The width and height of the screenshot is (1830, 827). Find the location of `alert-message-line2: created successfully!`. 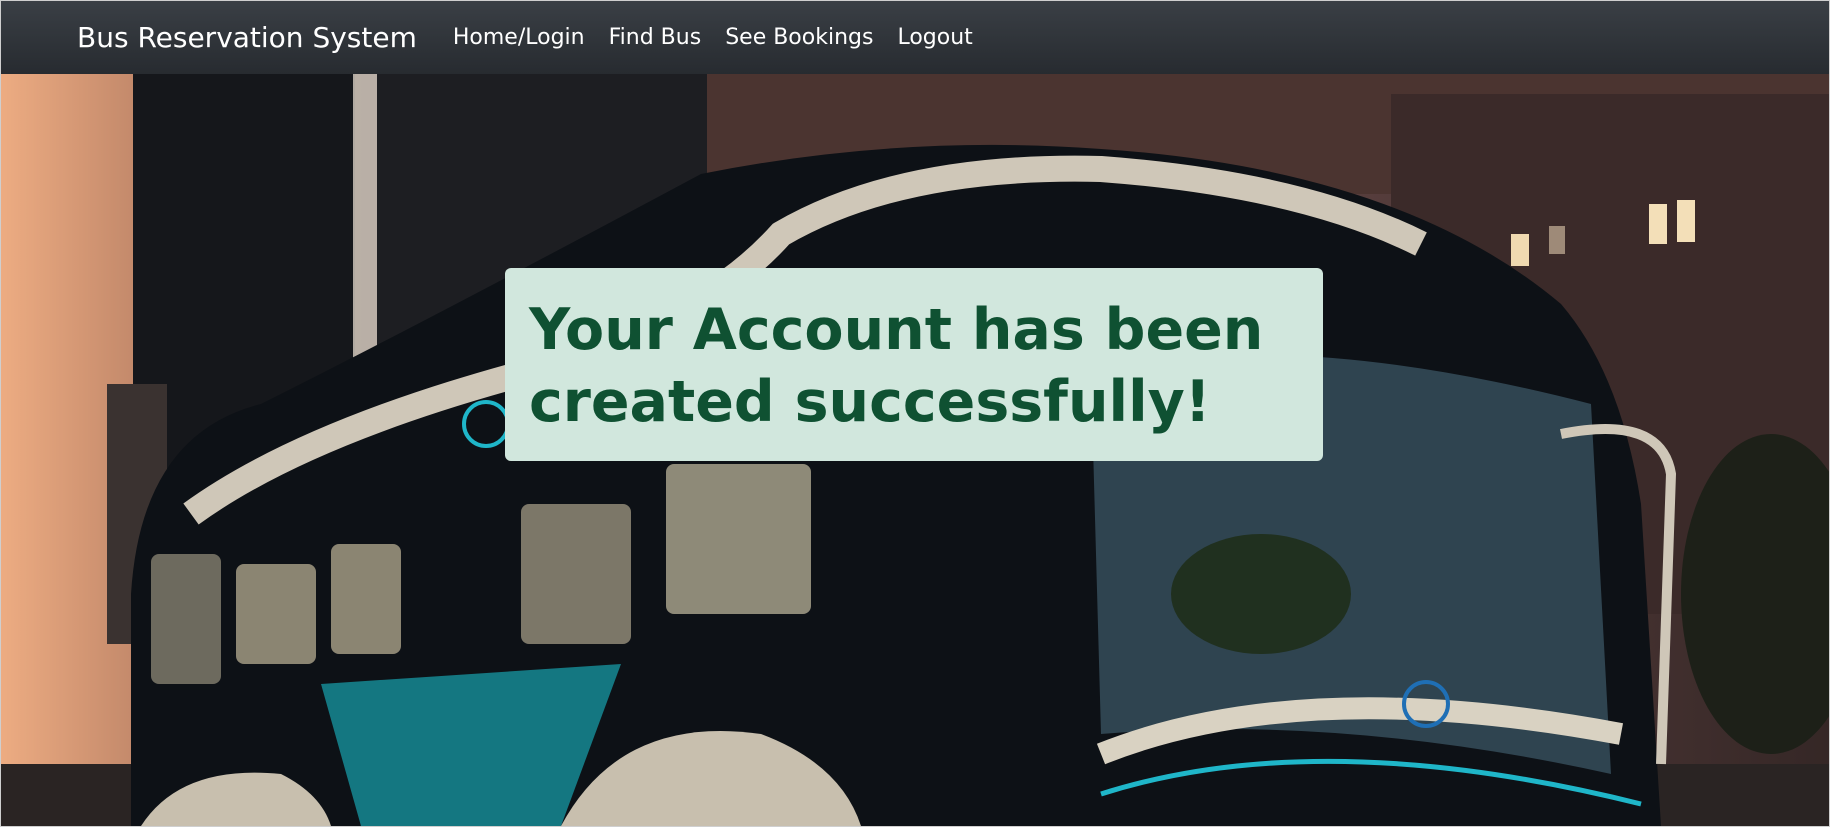

alert-message-line2: created successfully! is located at coordinates (870, 402).